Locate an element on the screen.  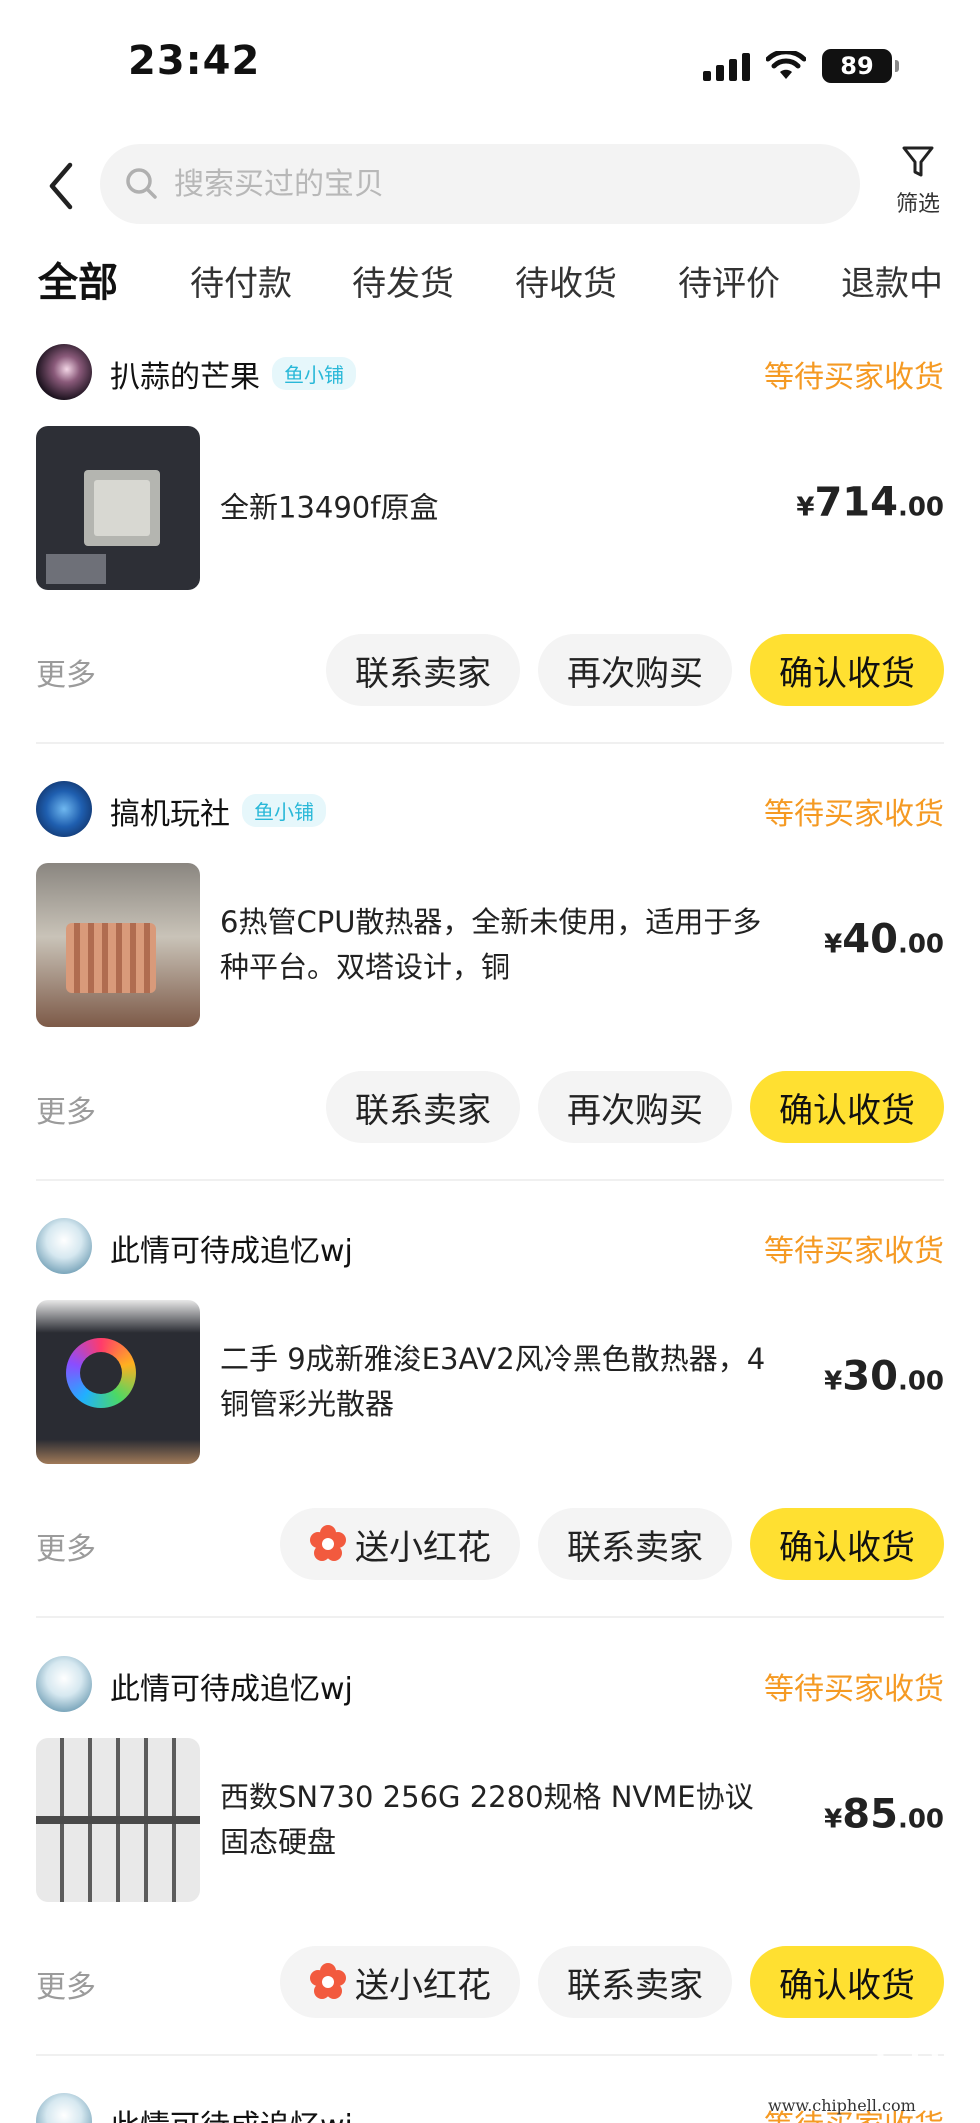
item-row: 二手 9成新雅浚E3AV2风冷黑色散热器，4铜管彩光散器 ¥30.00 is located at coordinates (490, 1382).